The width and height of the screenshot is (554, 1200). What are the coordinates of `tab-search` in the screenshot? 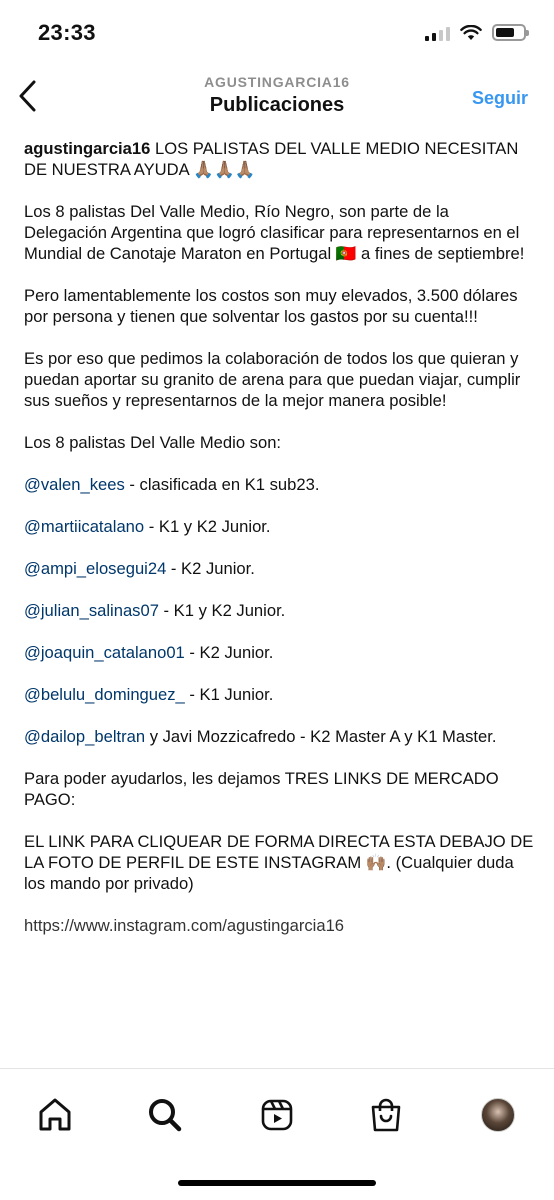 It's located at (165, 1115).